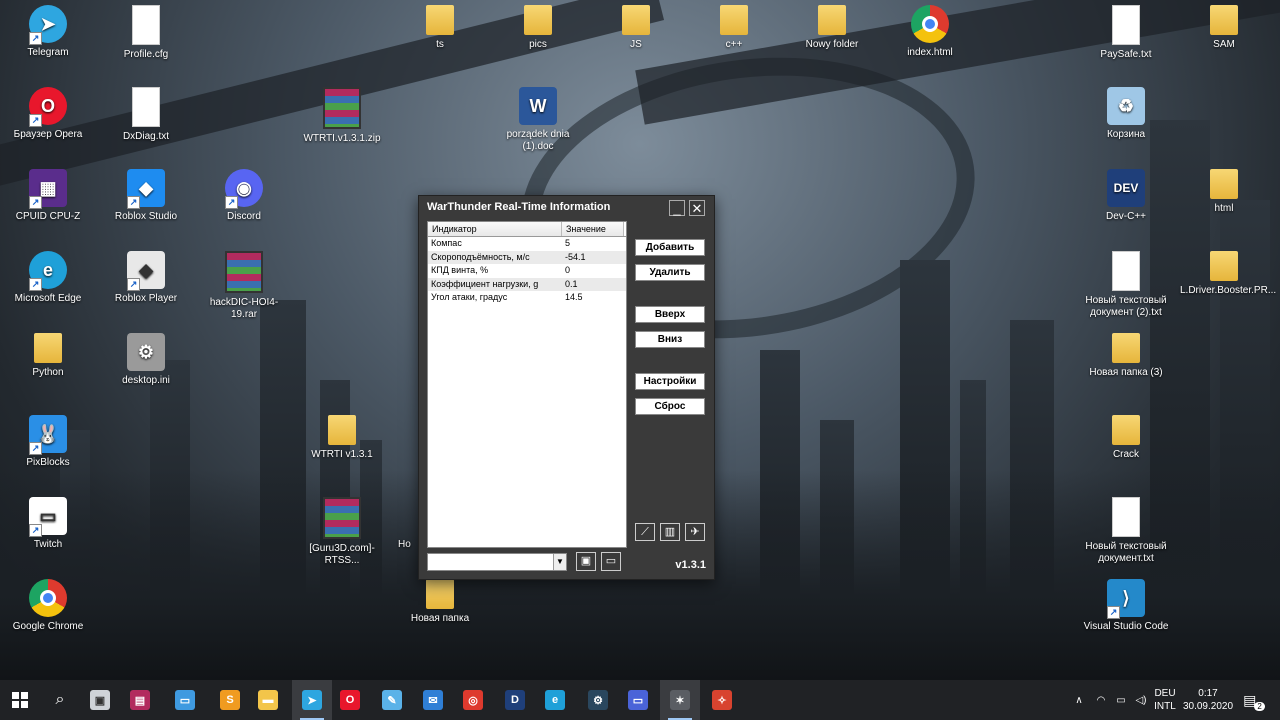 The width and height of the screenshot is (1280, 720). What do you see at coordinates (670, 272) in the screenshot?
I see `delete-button: Удалить` at bounding box center [670, 272].